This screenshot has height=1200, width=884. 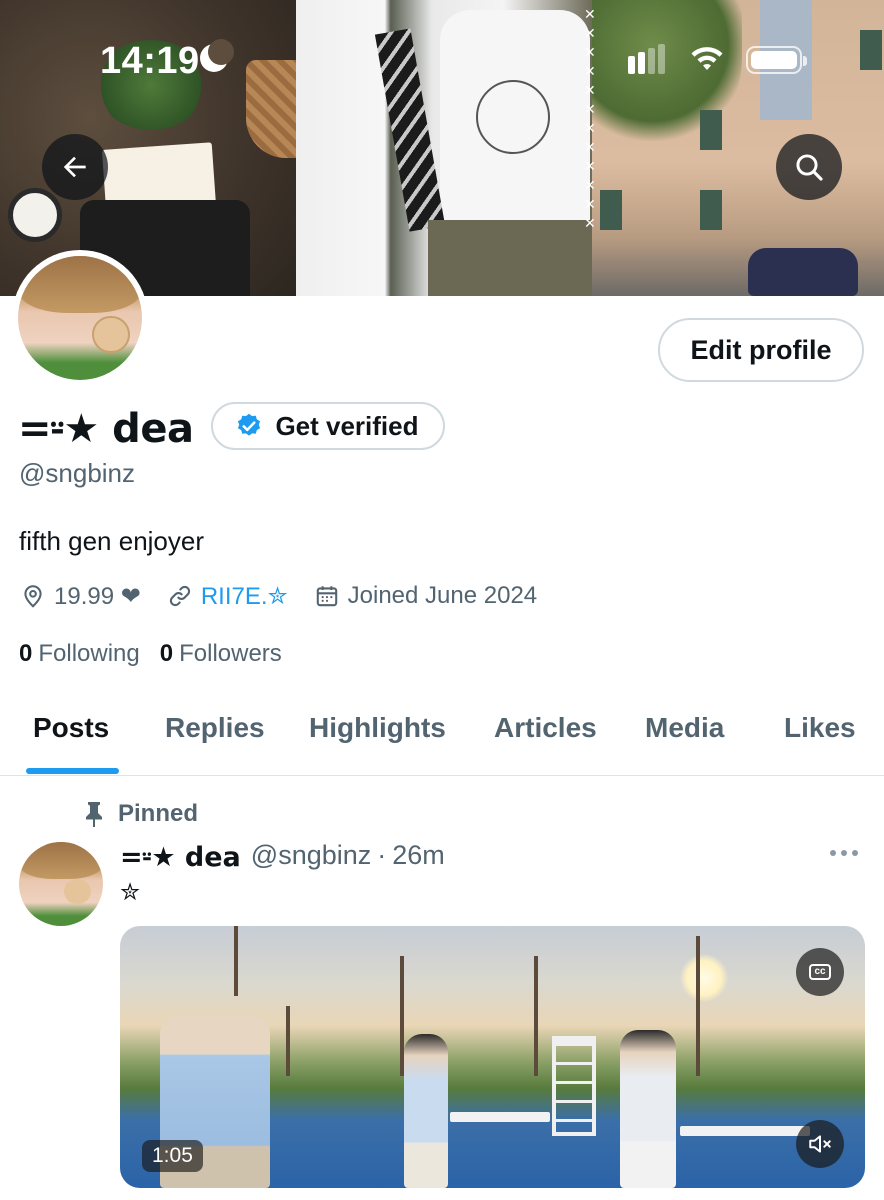 What do you see at coordinates (803, 272) in the screenshot?
I see `banner-car` at bounding box center [803, 272].